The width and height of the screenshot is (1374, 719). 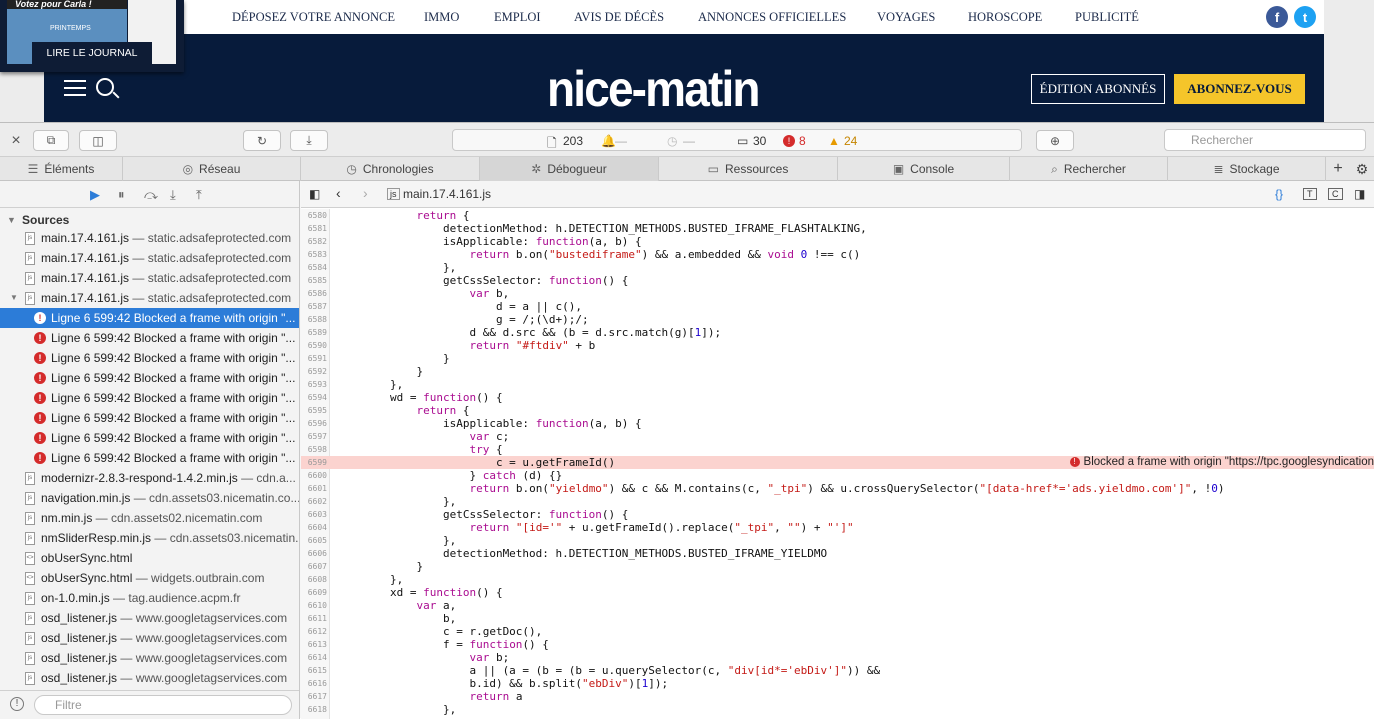 I want to click on line-number: 6609, so click(x=314, y=592).